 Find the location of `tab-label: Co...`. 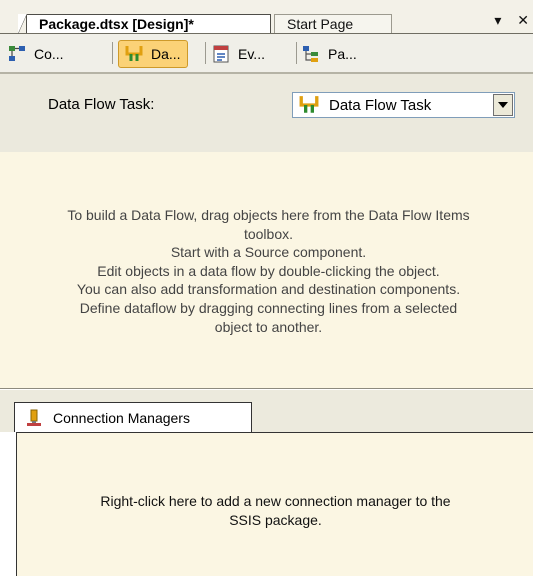

tab-label: Co... is located at coordinates (49, 54).